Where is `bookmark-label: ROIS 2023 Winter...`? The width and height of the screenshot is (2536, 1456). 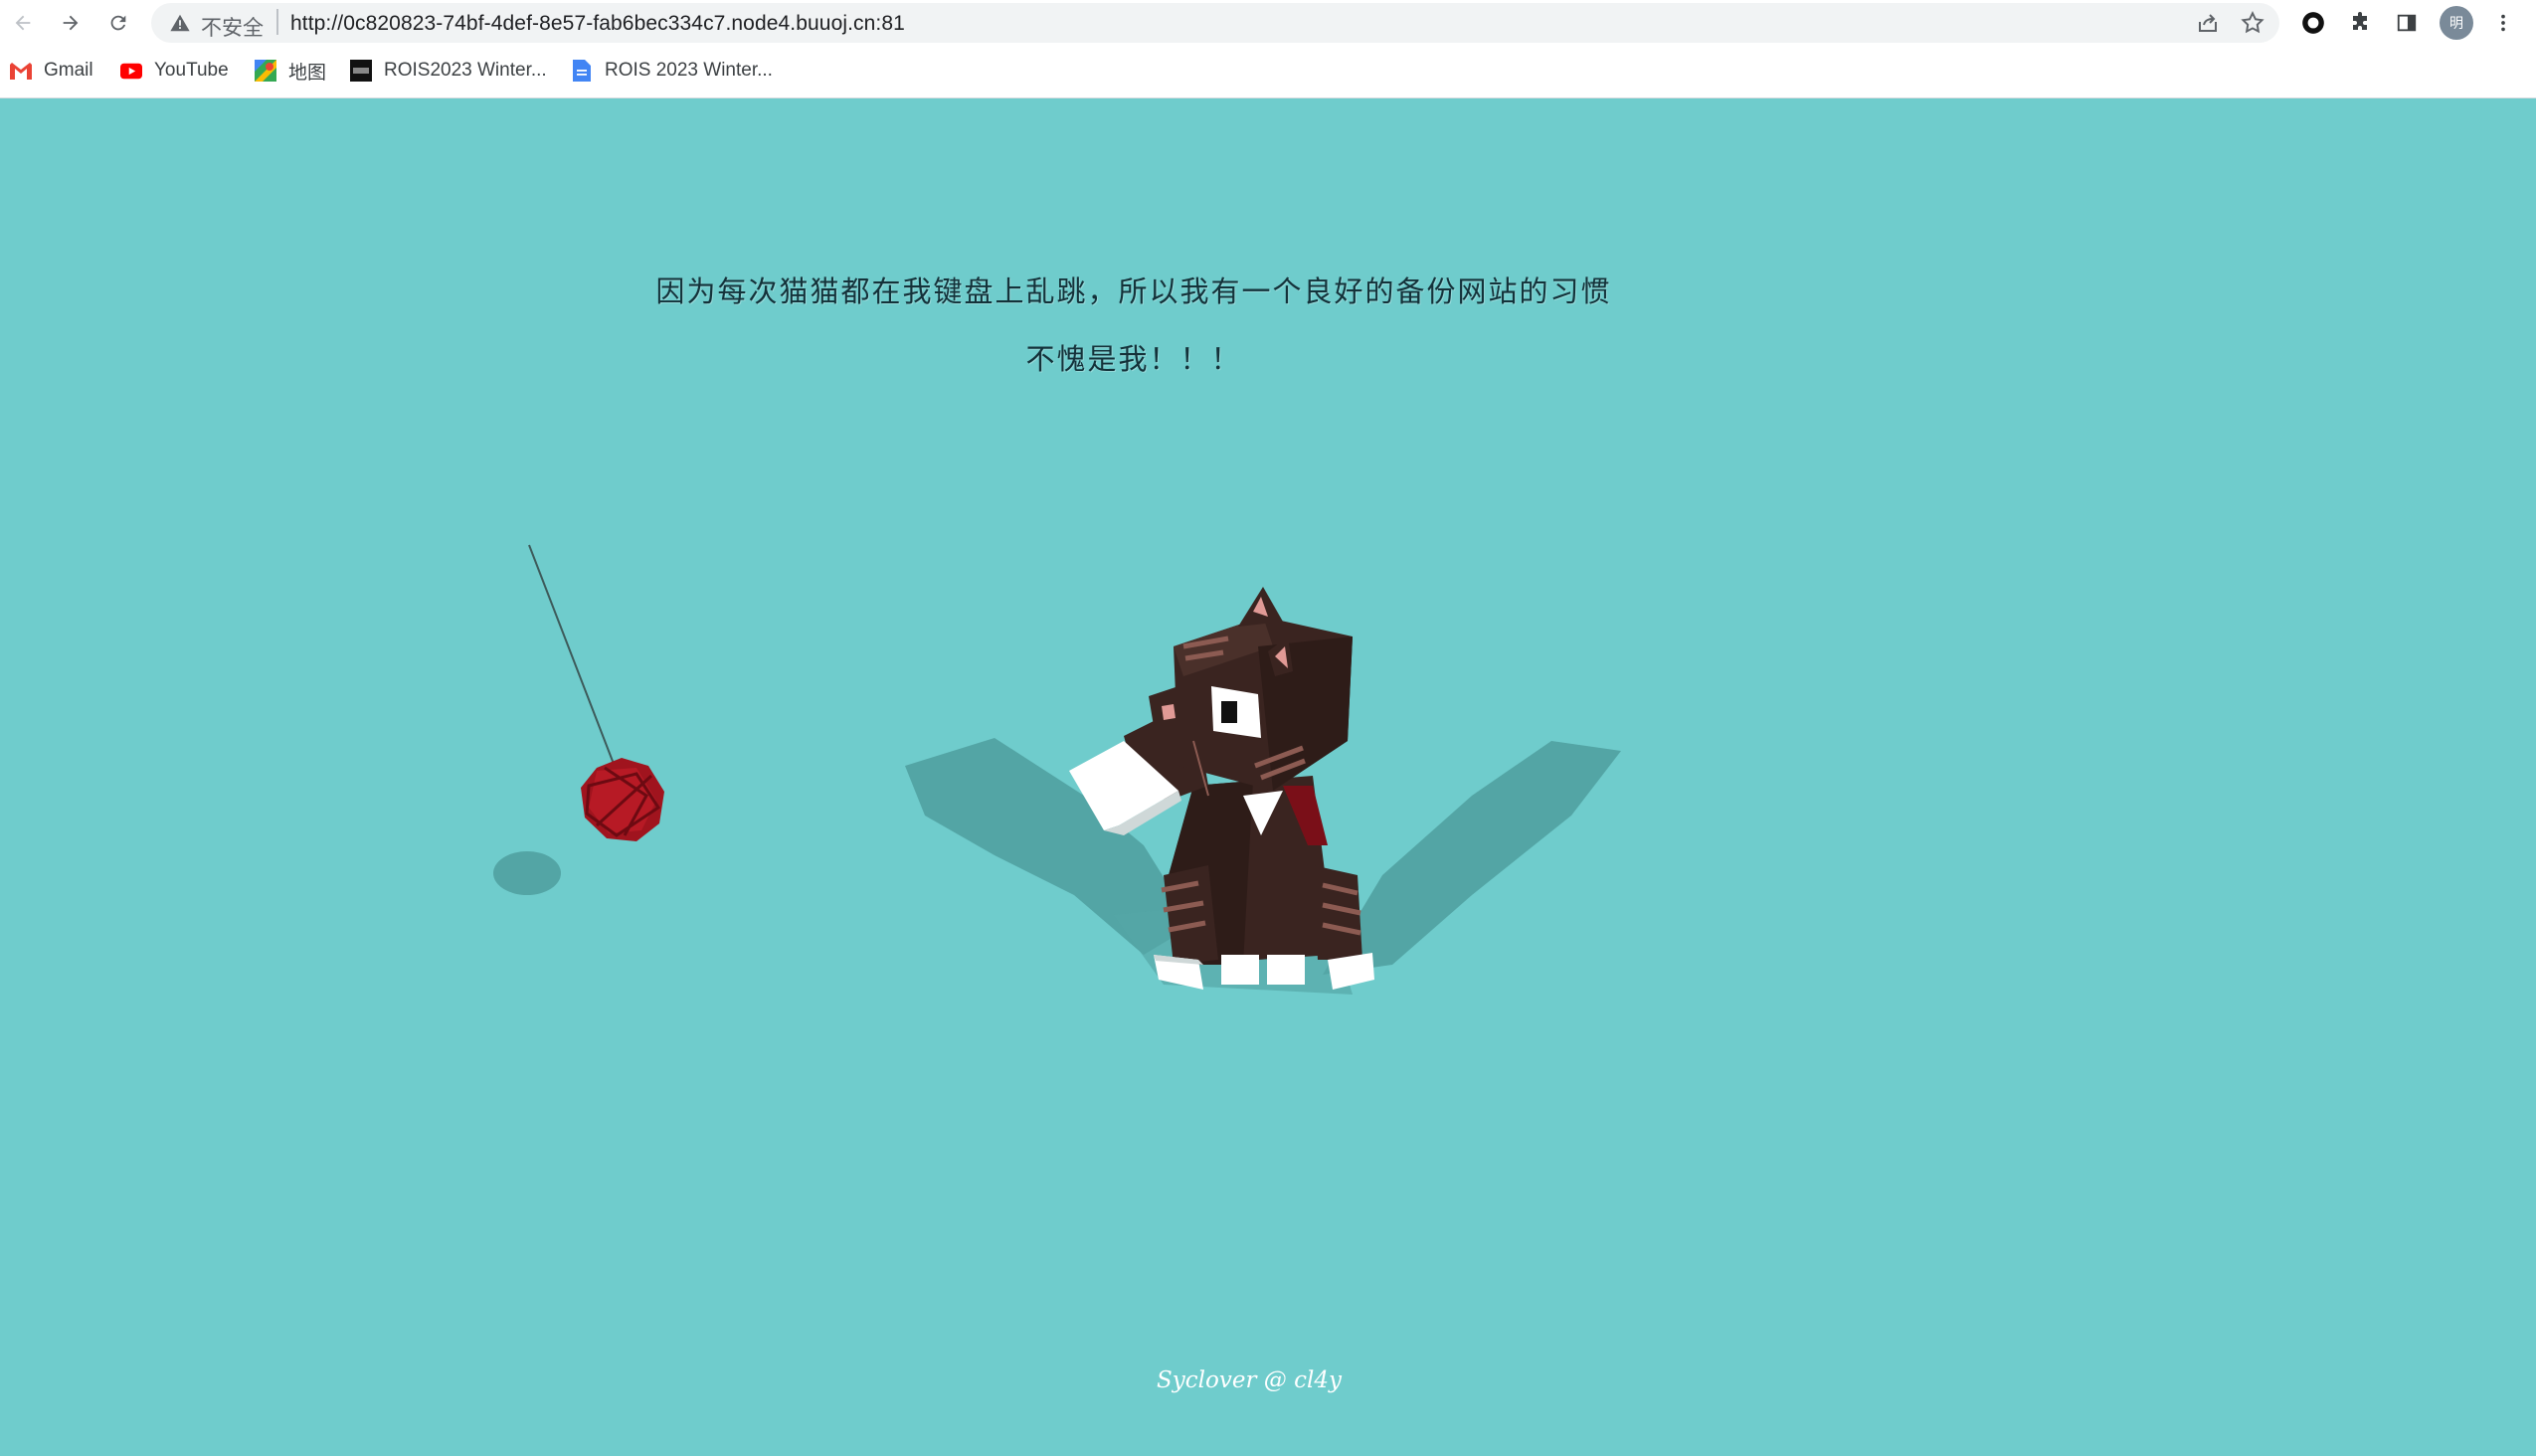 bookmark-label: ROIS 2023 Winter... is located at coordinates (689, 70).